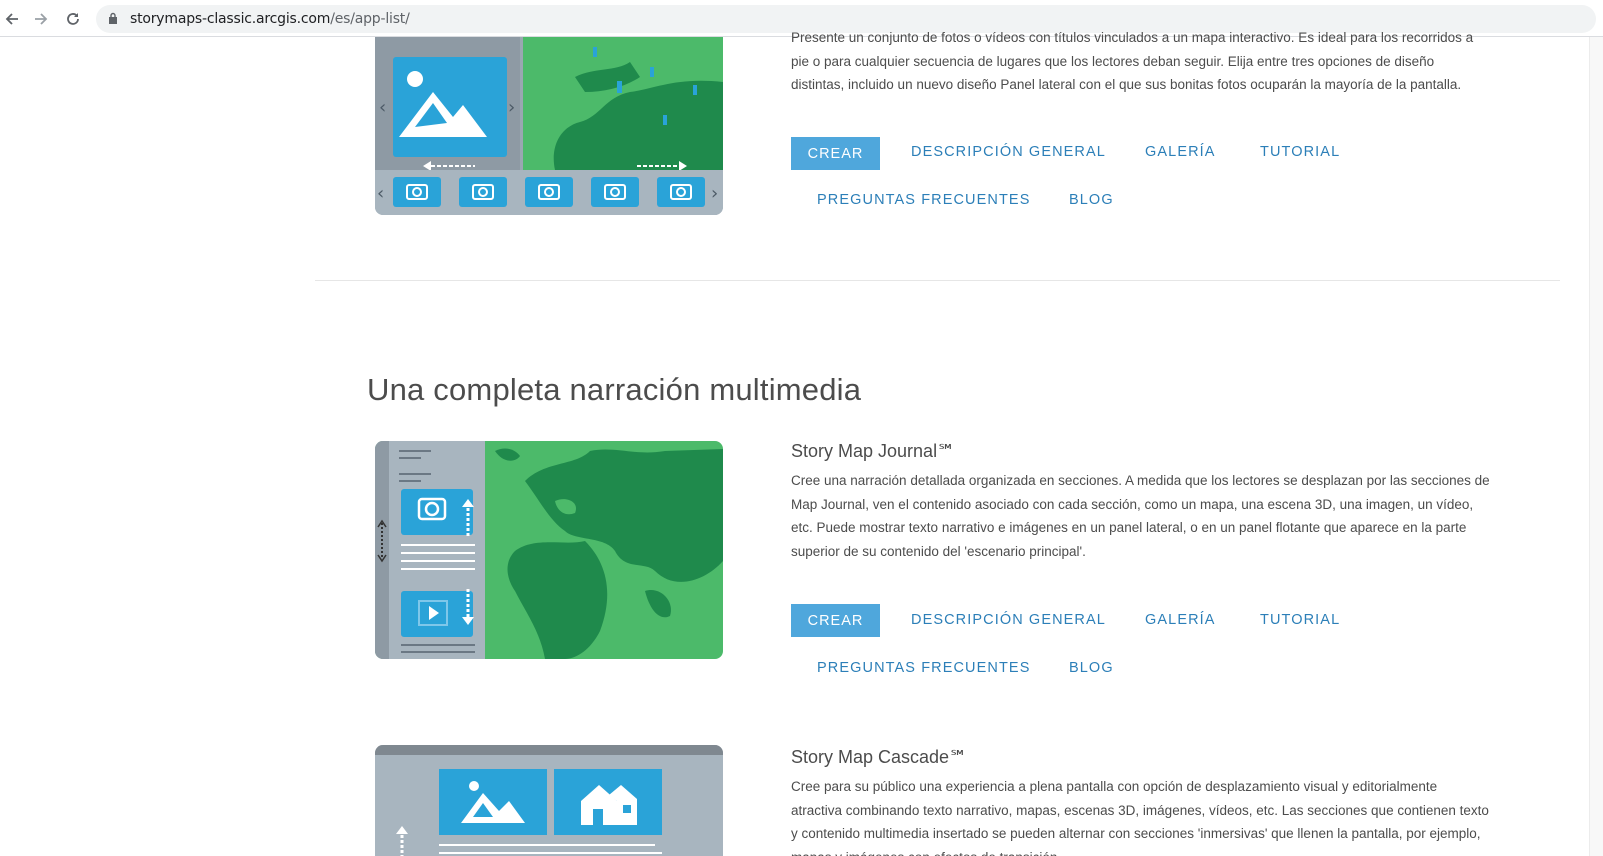 Image resolution: width=1603 pixels, height=856 pixels. Describe the element at coordinates (1180, 620) in the screenshot. I see `journal-gallery-link: GALERÍA` at that location.